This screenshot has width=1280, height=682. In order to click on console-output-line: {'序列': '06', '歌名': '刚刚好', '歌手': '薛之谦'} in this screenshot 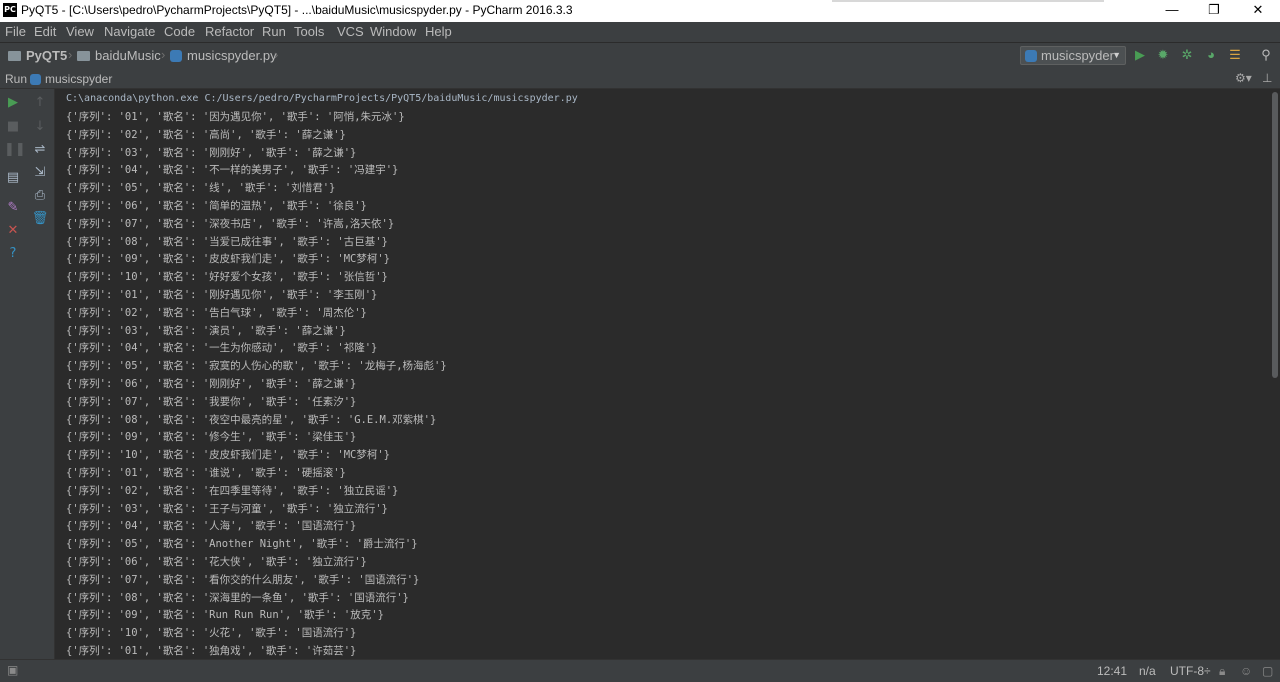, I will do `click(211, 384)`.